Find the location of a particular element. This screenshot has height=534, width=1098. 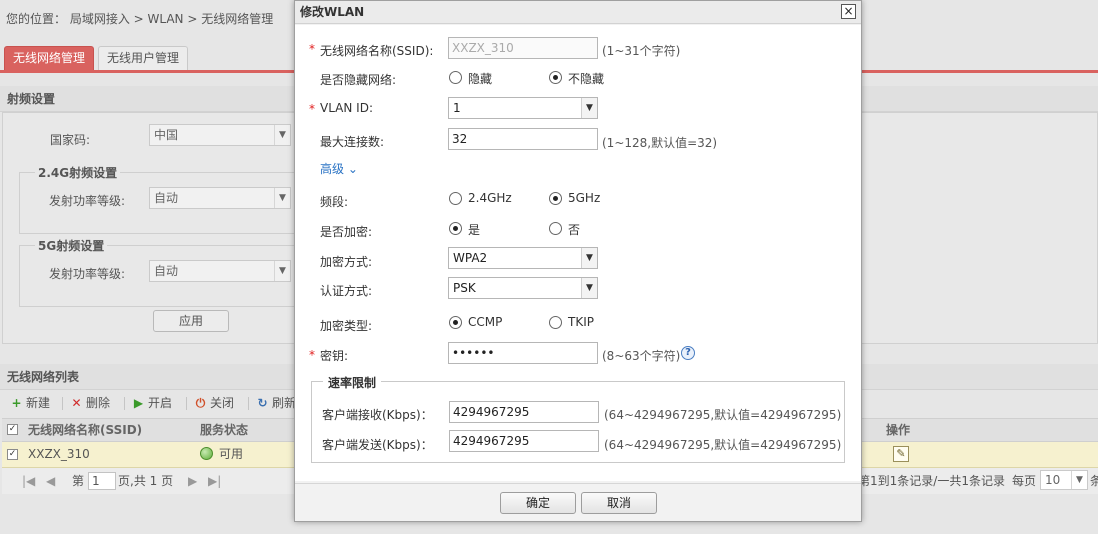

radio-encrypt-yes is located at coordinates (455, 228).